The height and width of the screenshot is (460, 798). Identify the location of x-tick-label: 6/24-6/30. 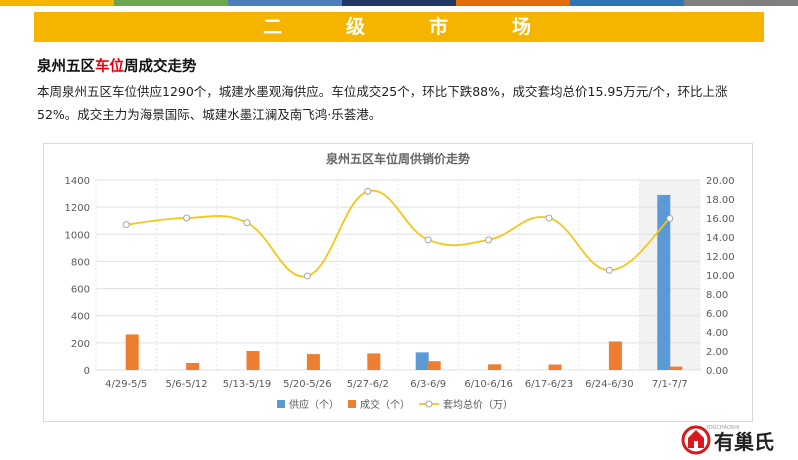
(609, 384).